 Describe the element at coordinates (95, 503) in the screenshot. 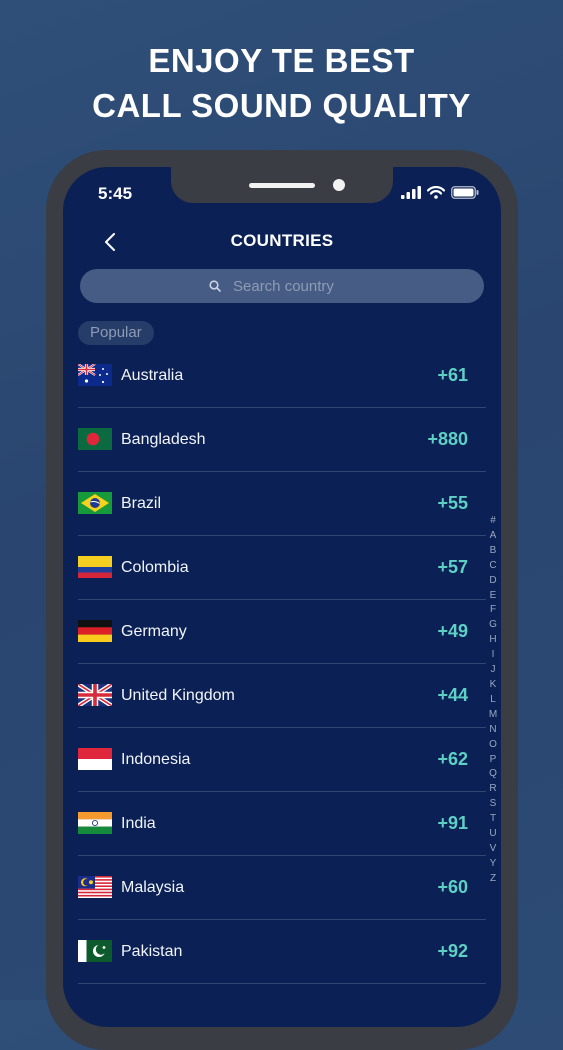

I see `flag-brazil-icon` at that location.